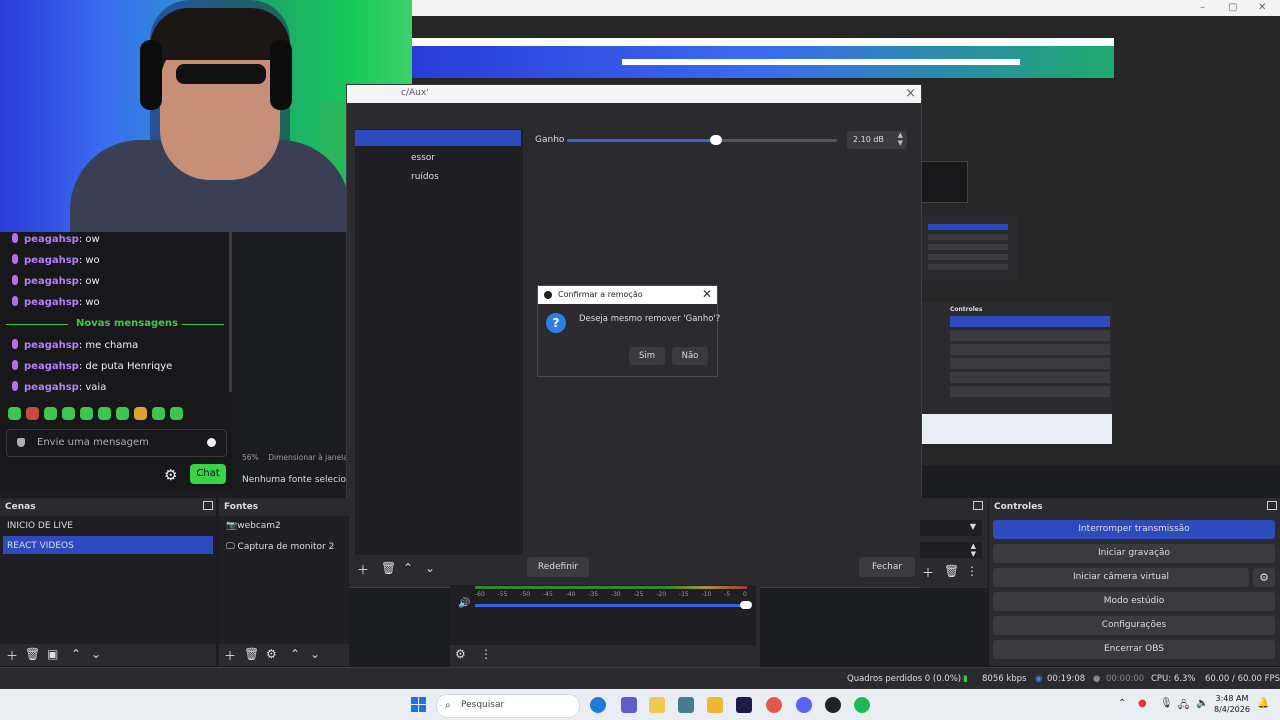  Describe the element at coordinates (438, 138) in the screenshot. I see `filter-item-selected` at that location.